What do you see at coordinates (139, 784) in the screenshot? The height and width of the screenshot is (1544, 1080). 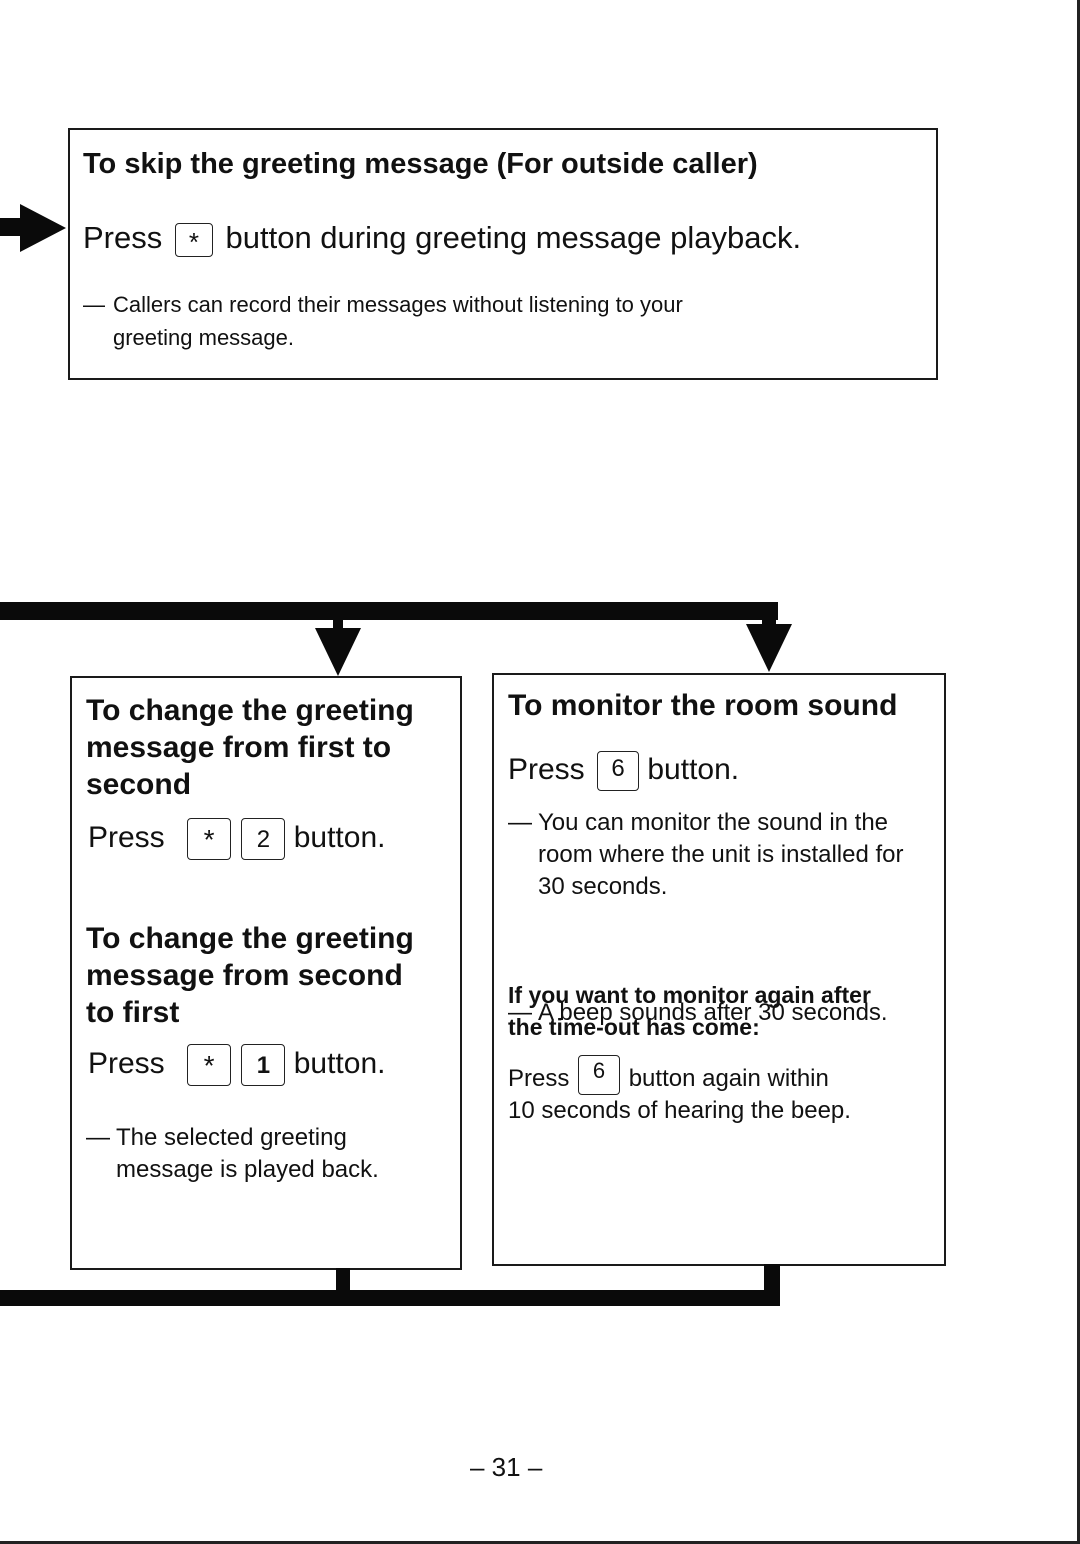 I see `heading-line: second` at bounding box center [139, 784].